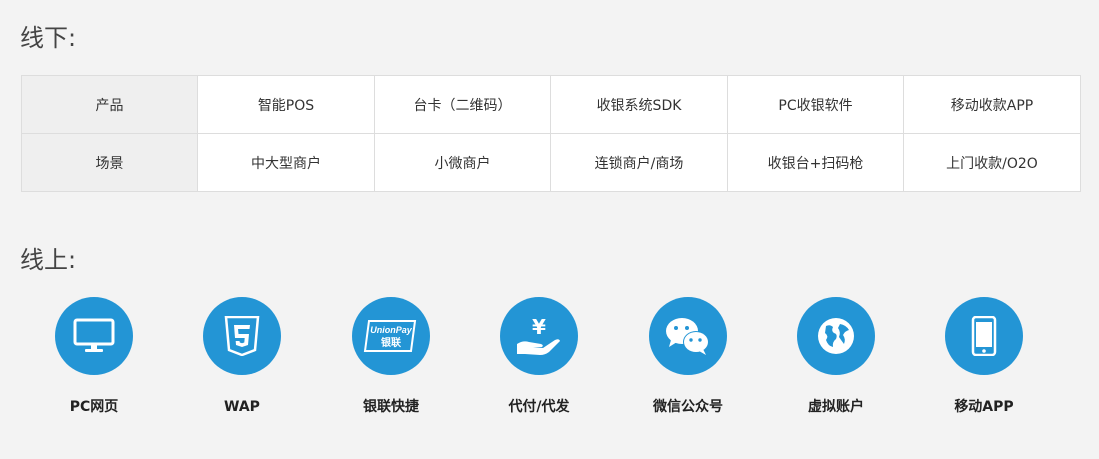 The image size is (1099, 459). What do you see at coordinates (462, 162) in the screenshot?
I see `table-cell: 小微商户` at bounding box center [462, 162].